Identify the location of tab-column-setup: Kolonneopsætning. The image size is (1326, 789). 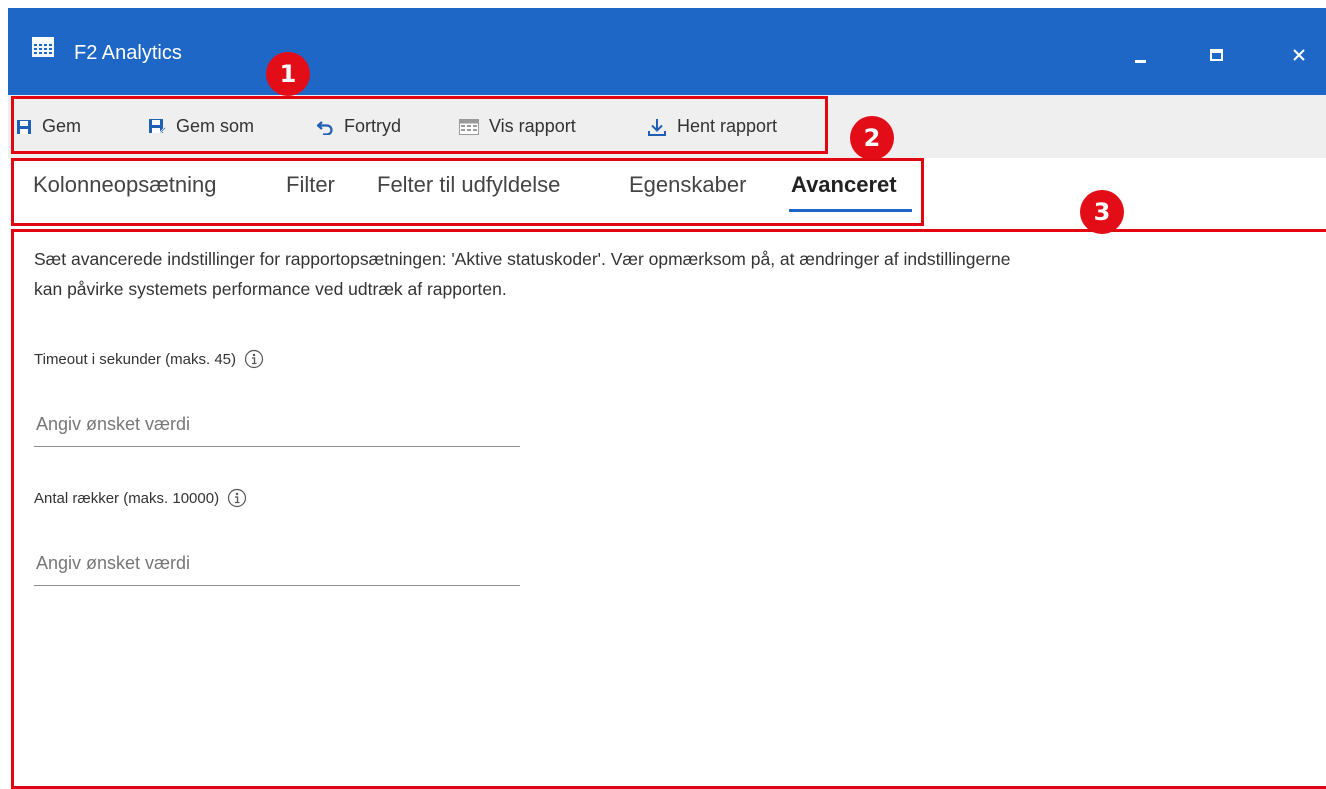
(124, 185).